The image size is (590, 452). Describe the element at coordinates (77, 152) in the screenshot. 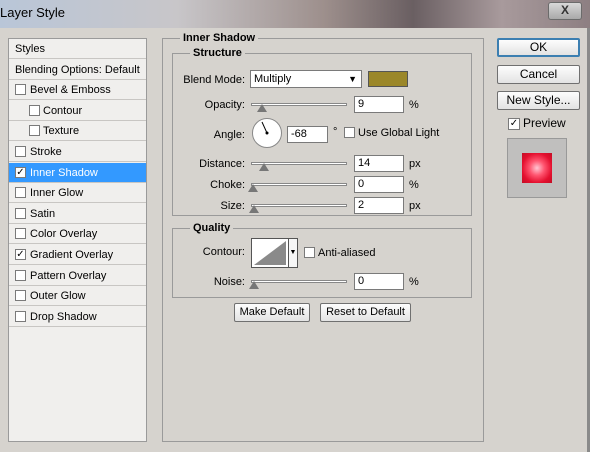

I see `style-item-stroke: Stroke` at that location.